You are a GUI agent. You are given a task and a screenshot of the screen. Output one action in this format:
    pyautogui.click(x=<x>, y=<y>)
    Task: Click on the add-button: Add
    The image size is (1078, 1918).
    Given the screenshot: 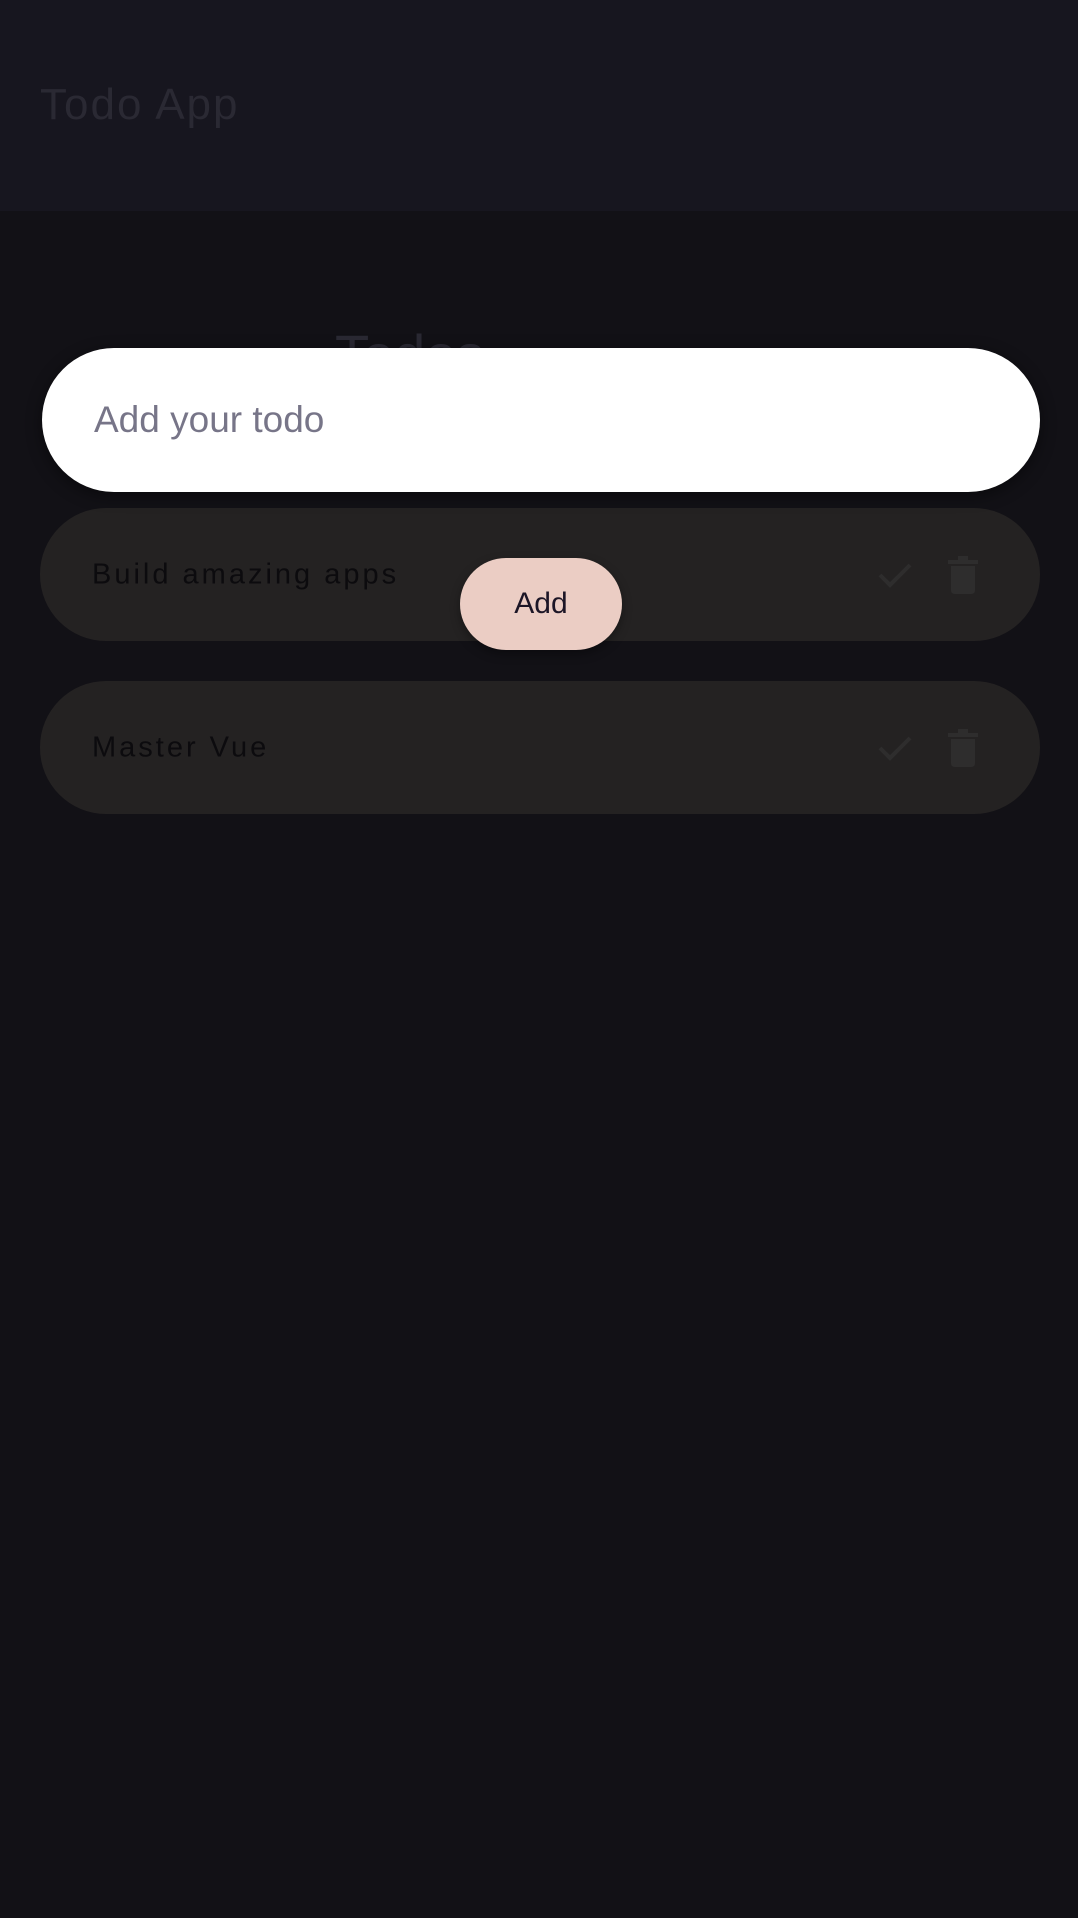 What is the action you would take?
    pyautogui.click(x=541, y=604)
    